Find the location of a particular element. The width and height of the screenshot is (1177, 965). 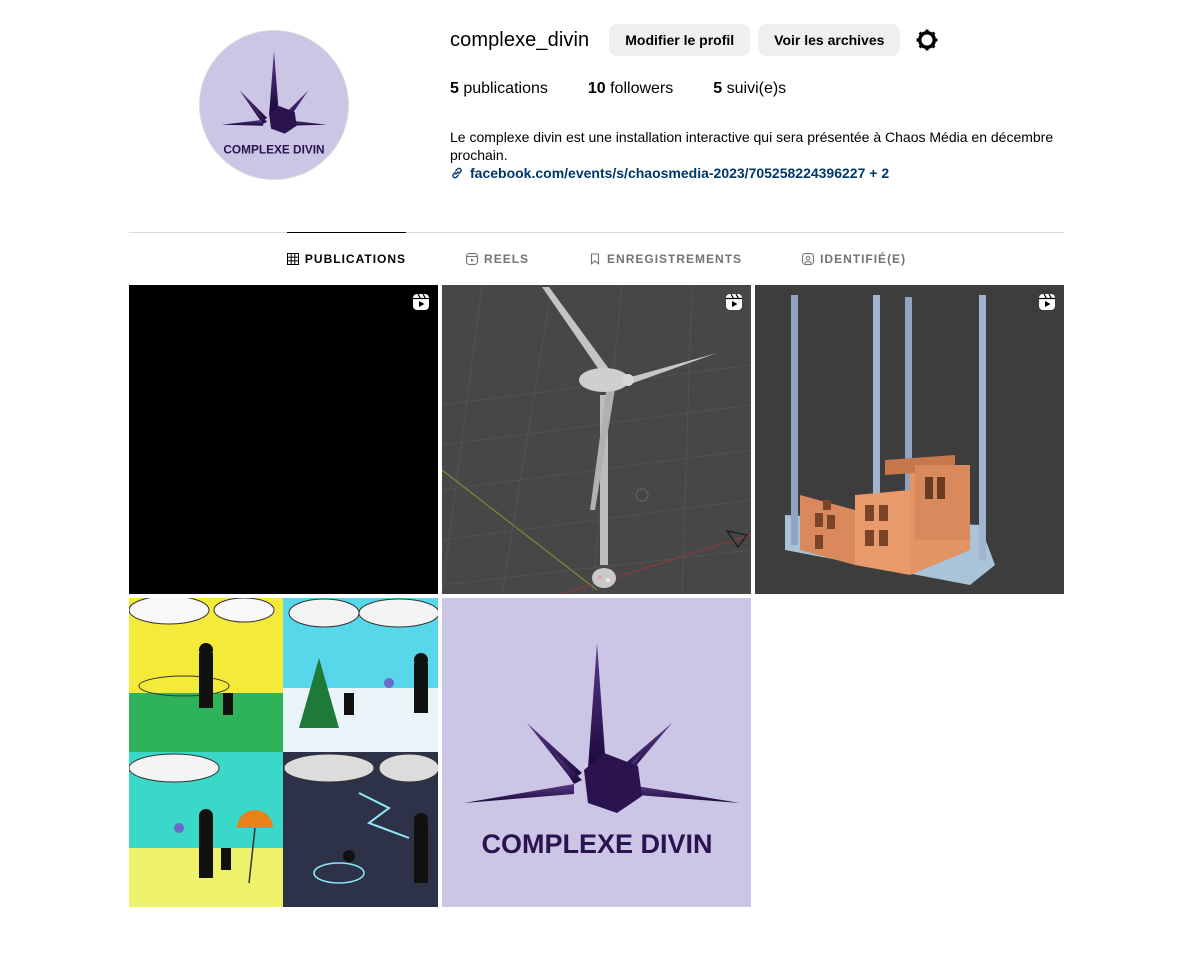

bookmark-icon is located at coordinates (595, 259).